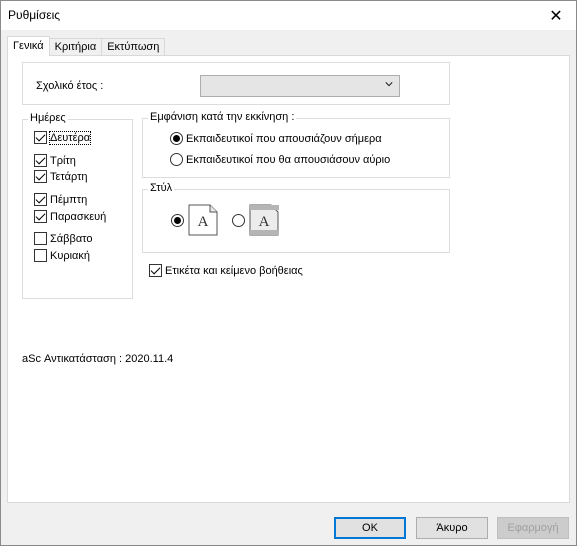 The width and height of the screenshot is (577, 546). What do you see at coordinates (69, 199) in the screenshot?
I see `day-label: Πέμπτη` at bounding box center [69, 199].